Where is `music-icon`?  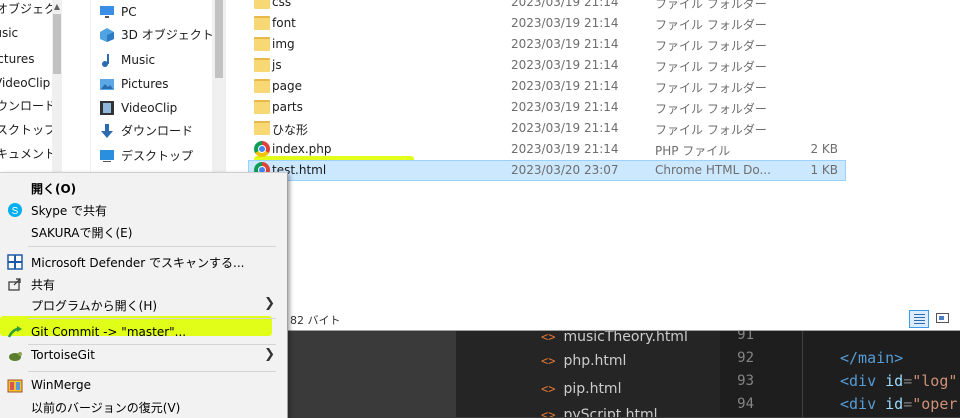
music-icon is located at coordinates (105, 60).